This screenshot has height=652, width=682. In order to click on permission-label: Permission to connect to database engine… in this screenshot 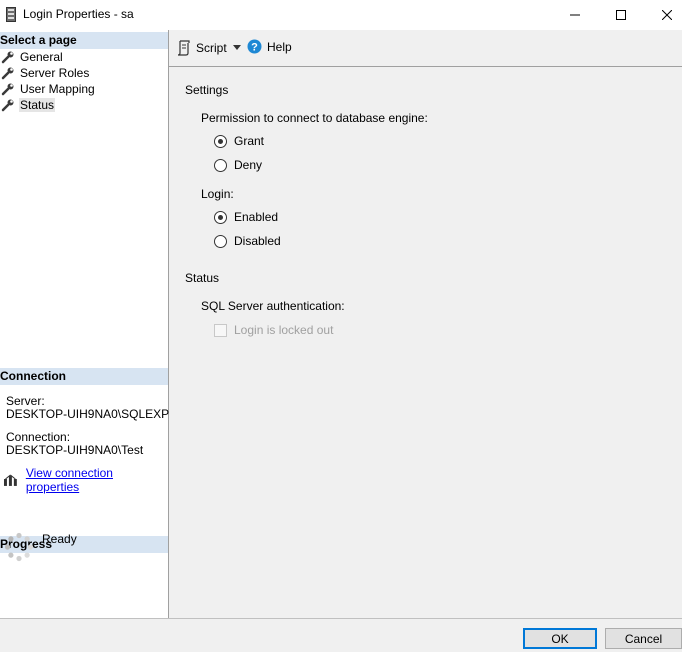, I will do `click(314, 118)`.